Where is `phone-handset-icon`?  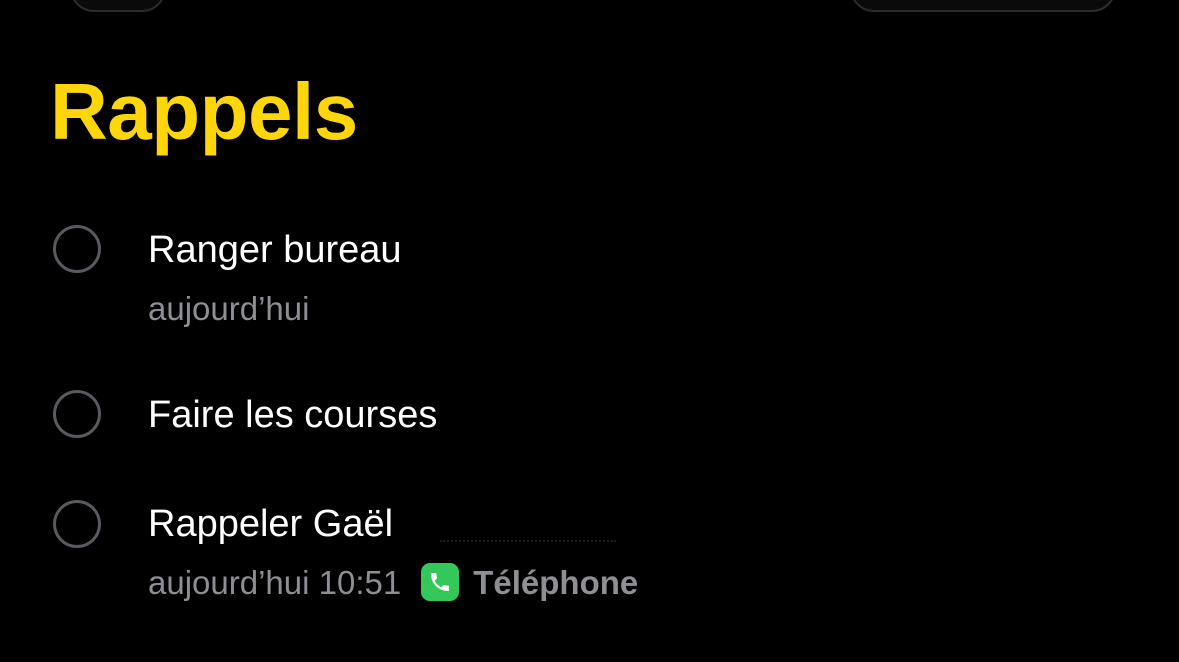 phone-handset-icon is located at coordinates (440, 582).